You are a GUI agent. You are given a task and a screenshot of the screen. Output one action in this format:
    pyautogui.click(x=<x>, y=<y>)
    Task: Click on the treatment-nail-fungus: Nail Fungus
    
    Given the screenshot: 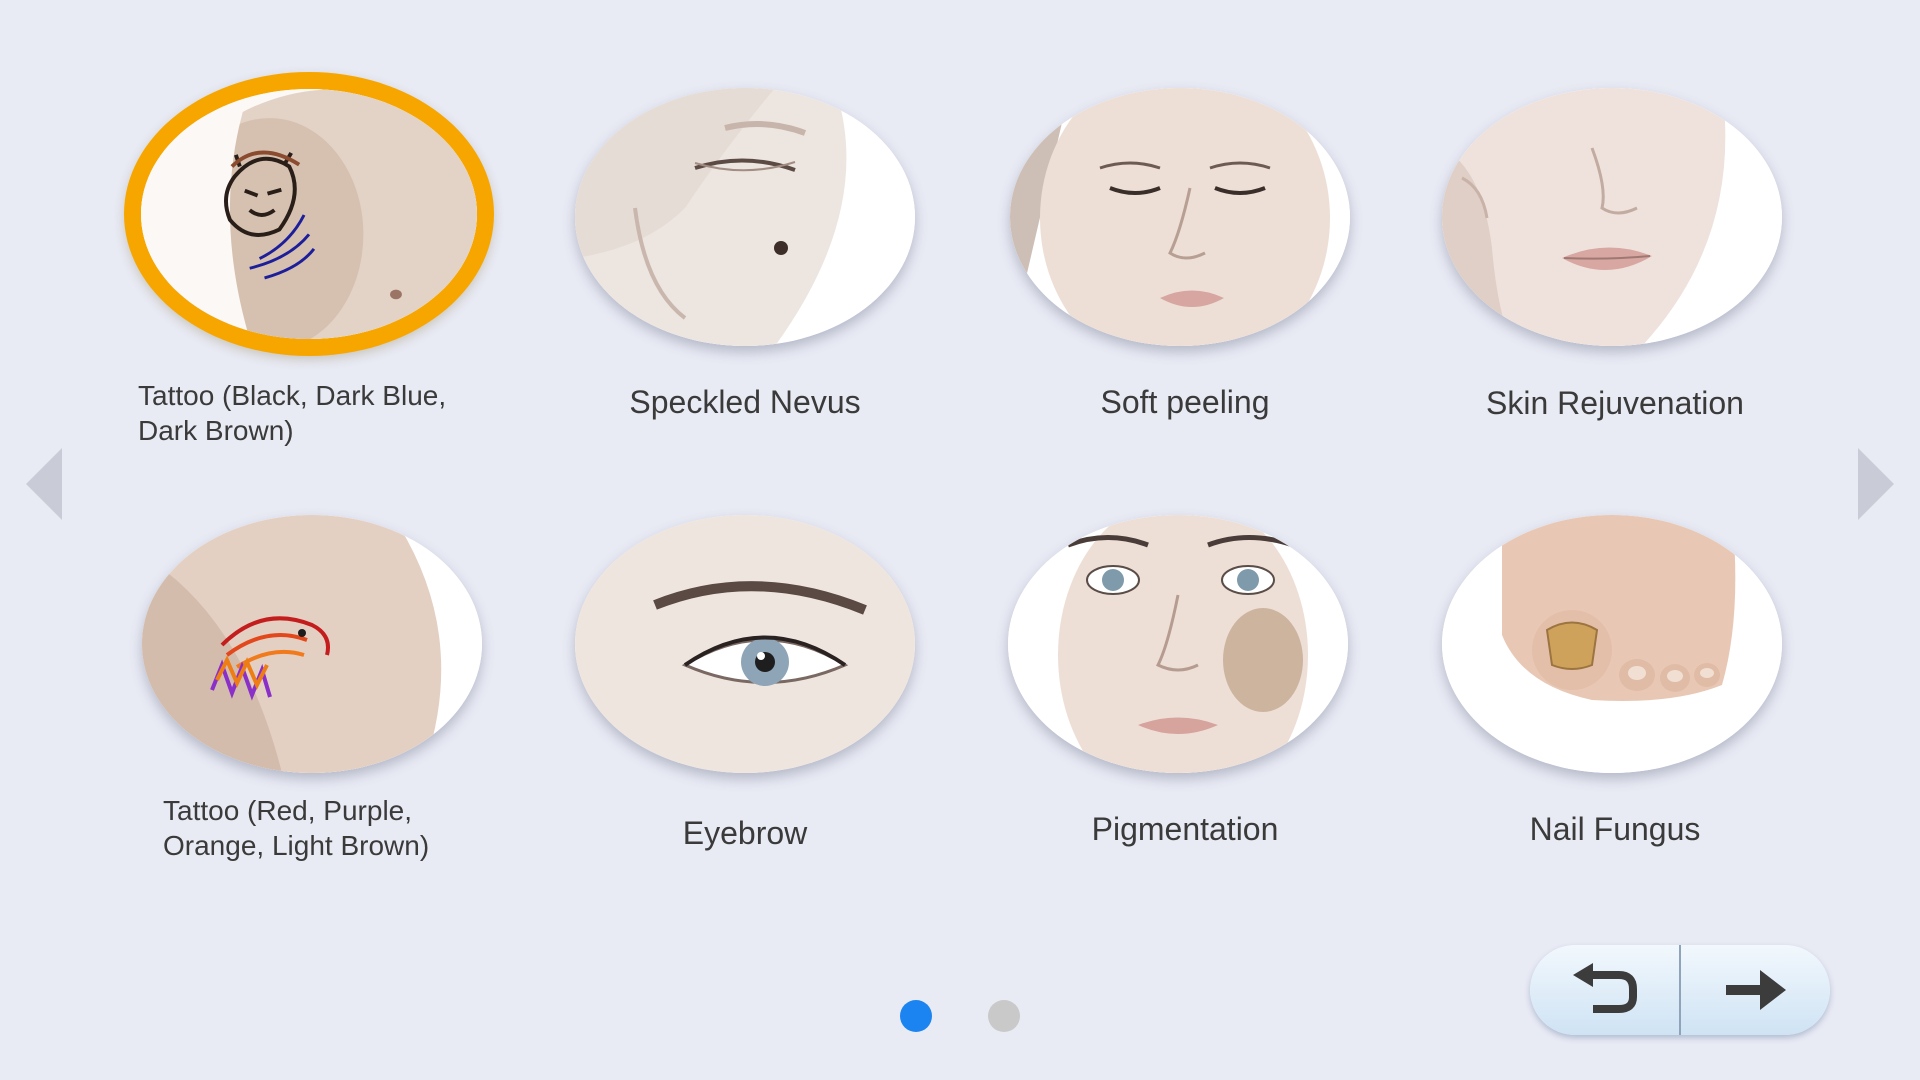 What is the action you would take?
    pyautogui.click(x=1615, y=730)
    